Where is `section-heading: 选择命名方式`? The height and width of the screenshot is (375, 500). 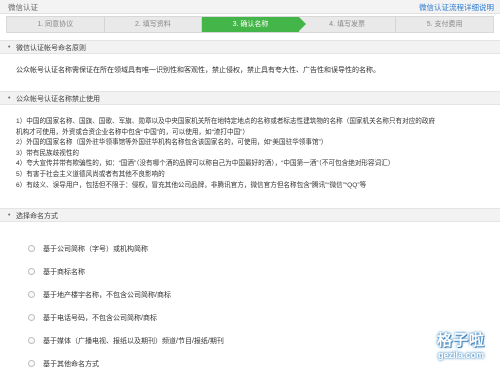 section-heading: 选择命名方式 is located at coordinates (37, 216).